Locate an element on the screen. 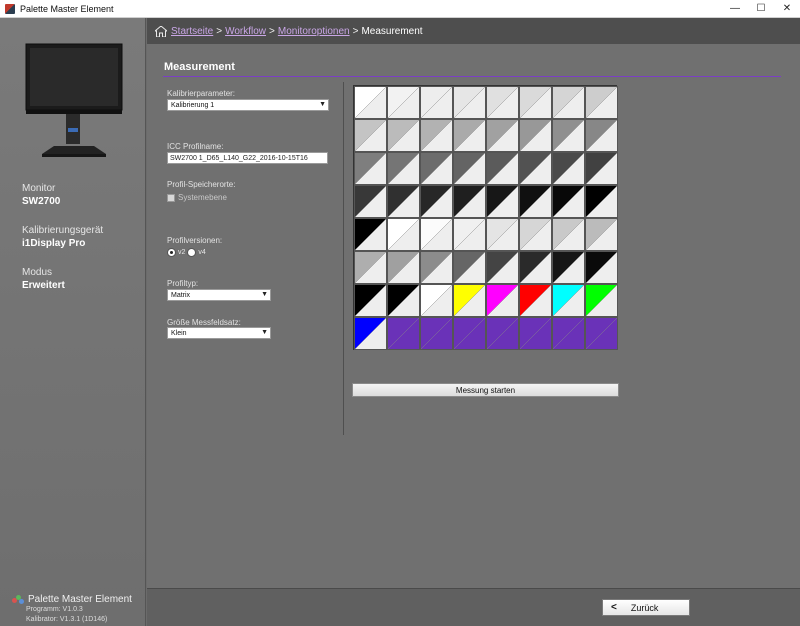 This screenshot has width=800, height=626. monitor-value: SW2700 is located at coordinates (41, 201).